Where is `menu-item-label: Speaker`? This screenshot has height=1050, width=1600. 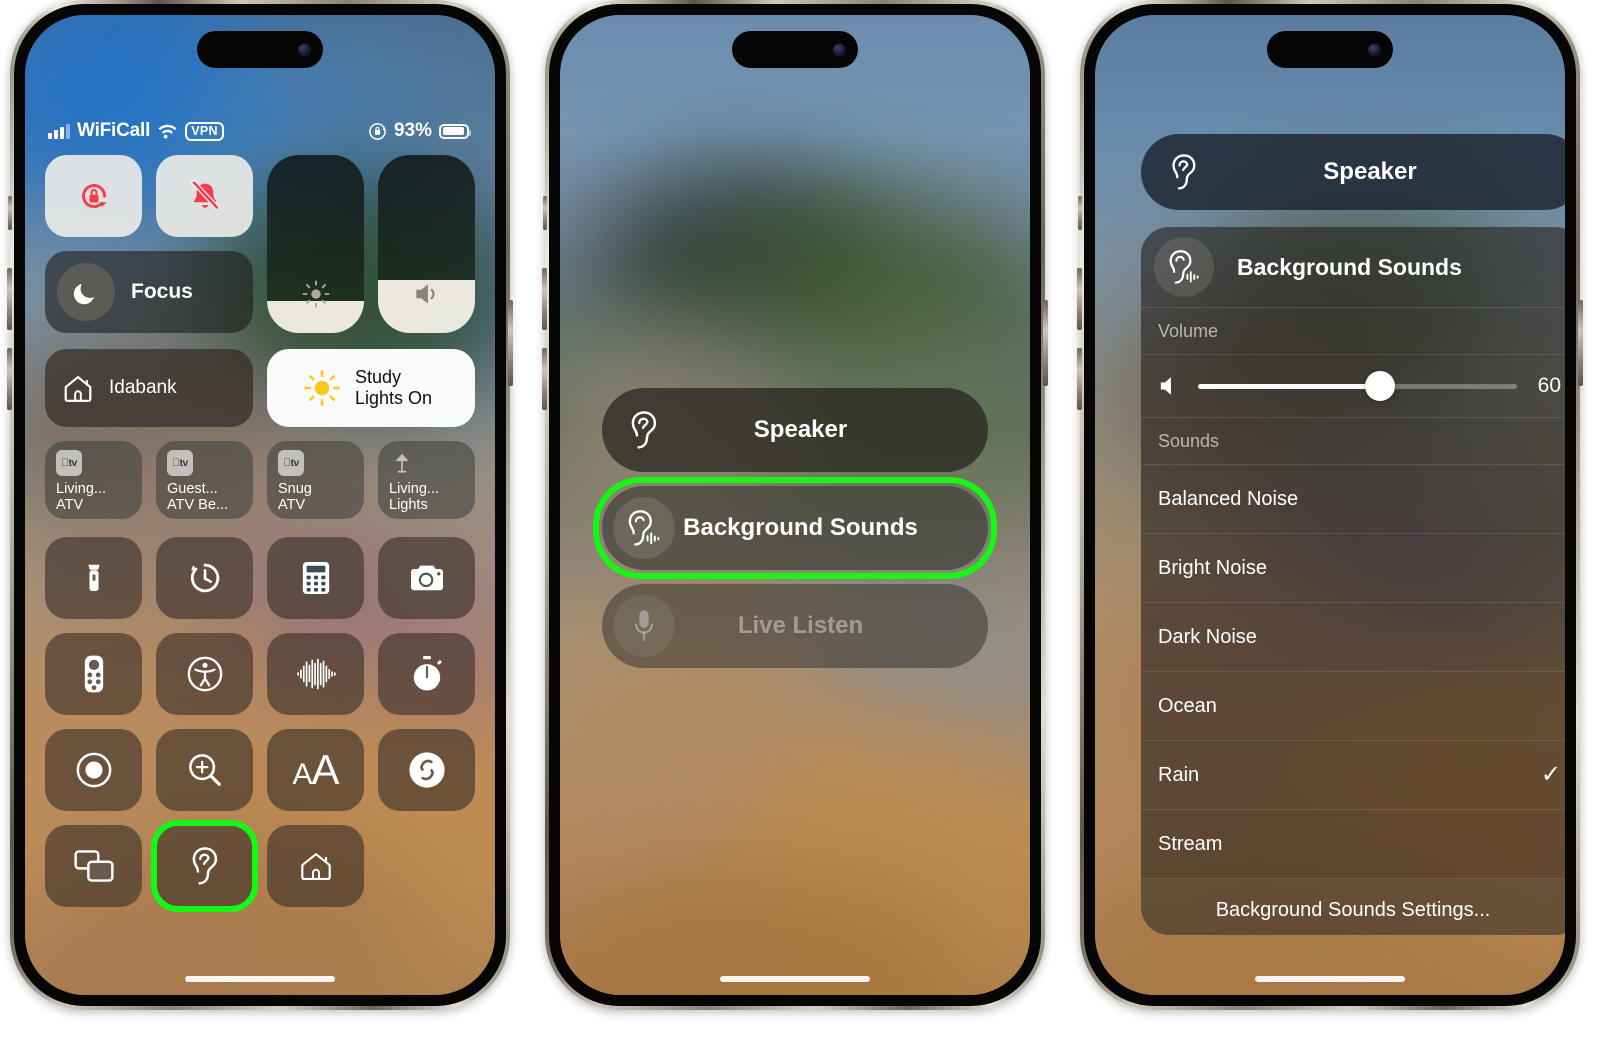 menu-item-label: Speaker is located at coordinates (800, 429).